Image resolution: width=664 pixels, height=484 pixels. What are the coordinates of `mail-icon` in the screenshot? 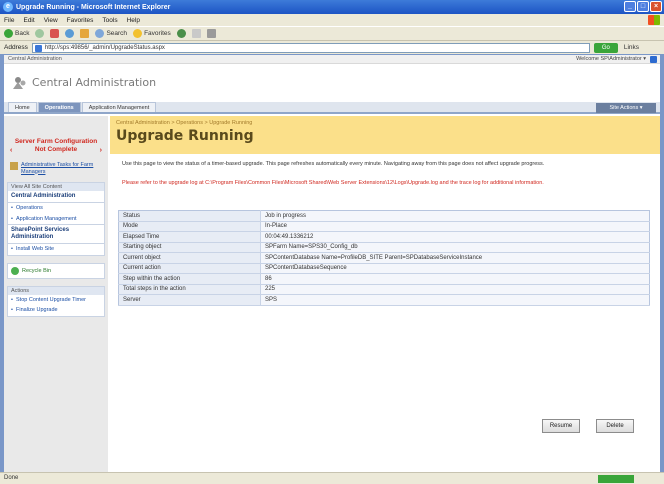 It's located at (196, 33).